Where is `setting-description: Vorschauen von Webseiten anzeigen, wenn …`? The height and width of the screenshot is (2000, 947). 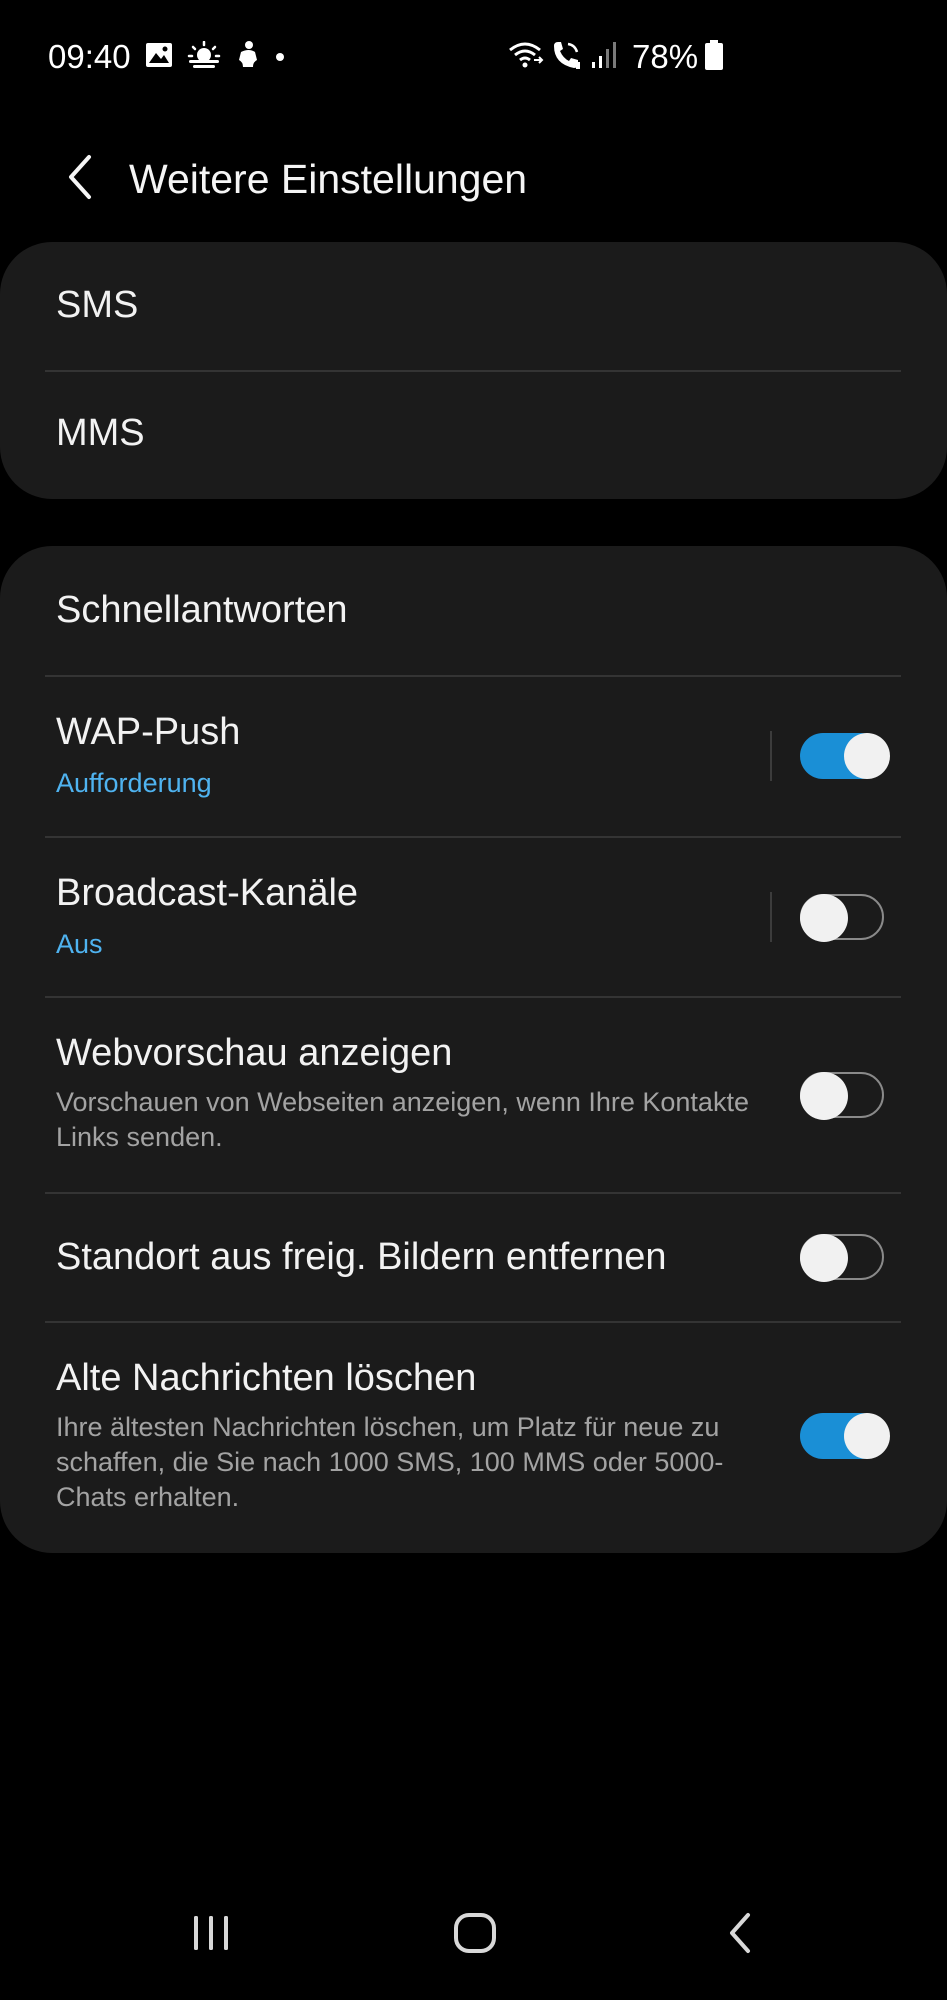 setting-description: Vorschauen von Webseiten anzeigen, wenn … is located at coordinates (402, 1119).